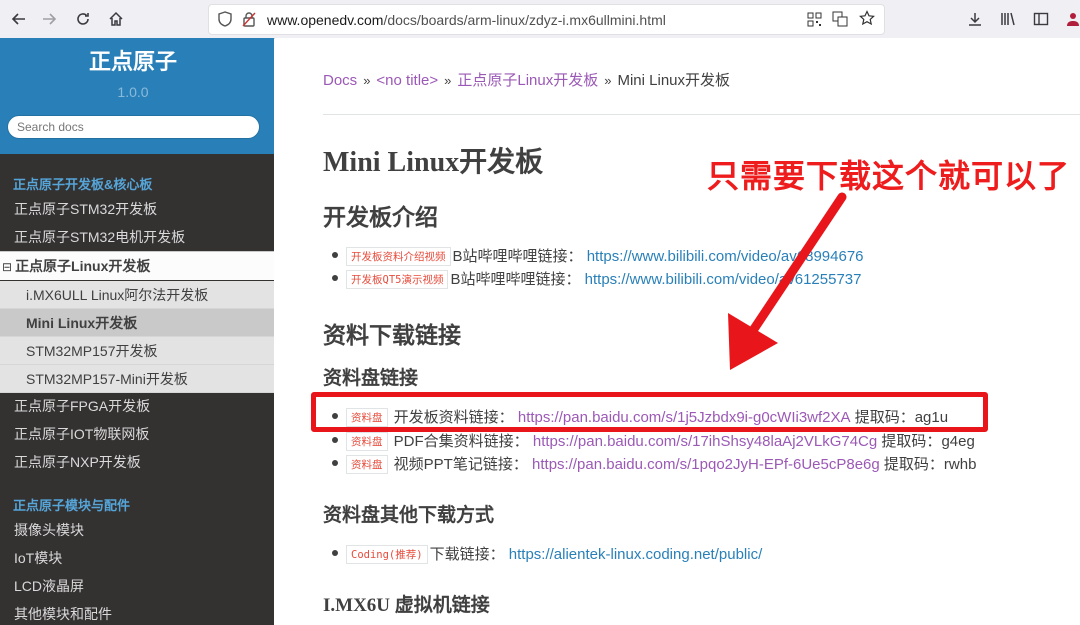 The image size is (1080, 625). Describe the element at coordinates (7, 267) in the screenshot. I see `collapse-icon: ⊟` at that location.